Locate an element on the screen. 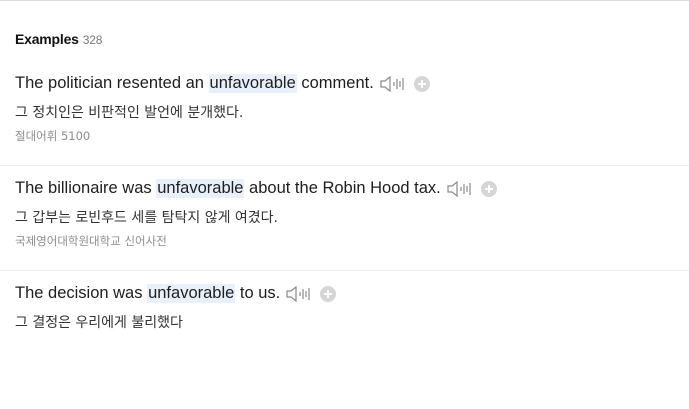 Image resolution: width=689 pixels, height=409 pixels. examples-header: Examples 328 is located at coordinates (58, 39).